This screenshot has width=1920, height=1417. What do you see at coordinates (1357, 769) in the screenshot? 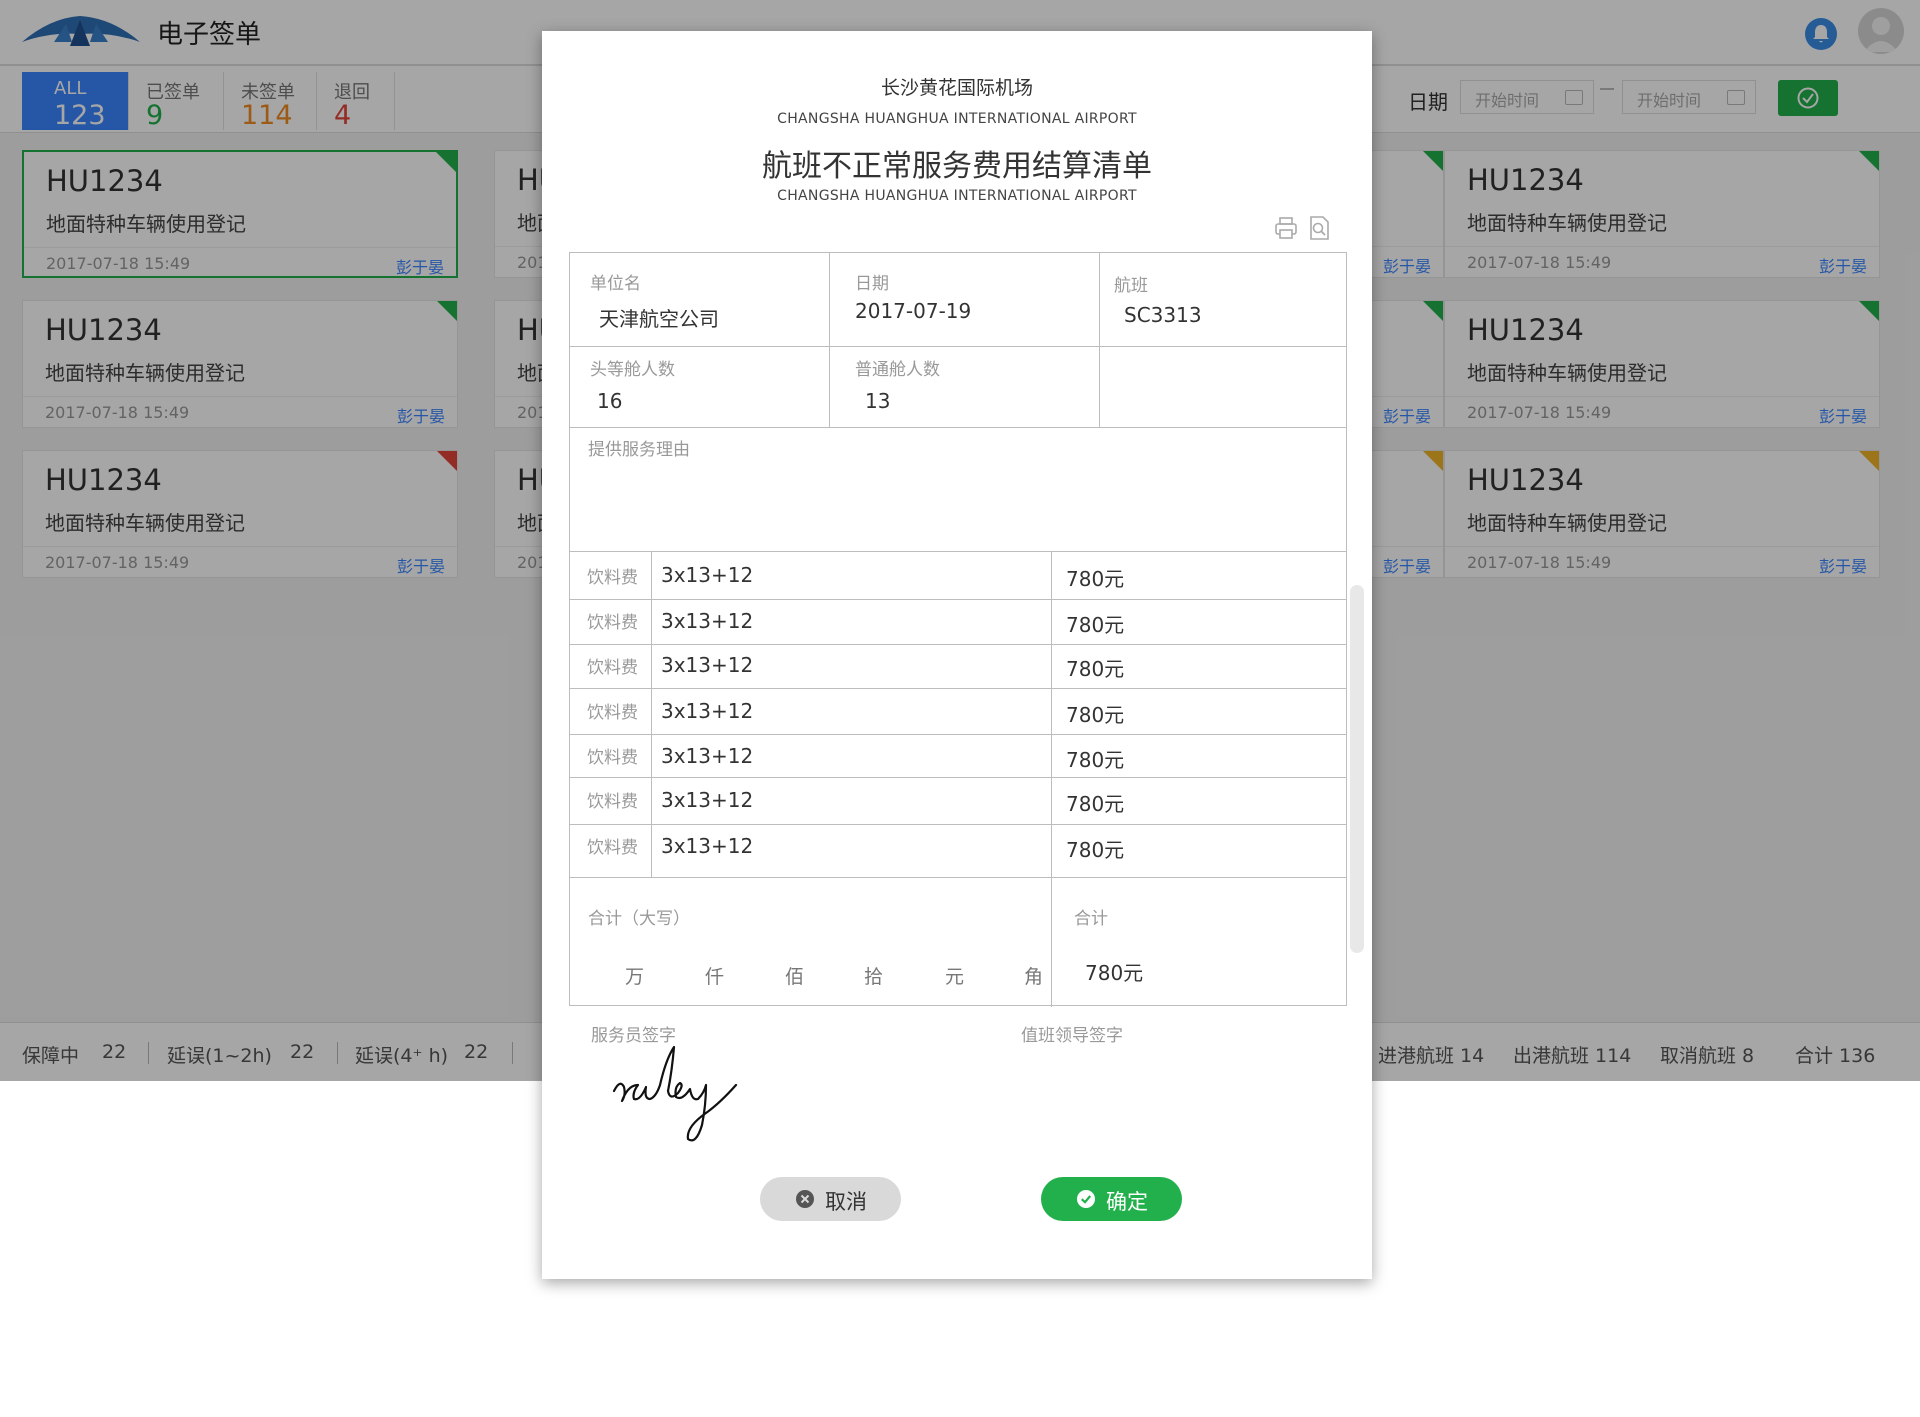
I see `modal-scrollbar` at bounding box center [1357, 769].